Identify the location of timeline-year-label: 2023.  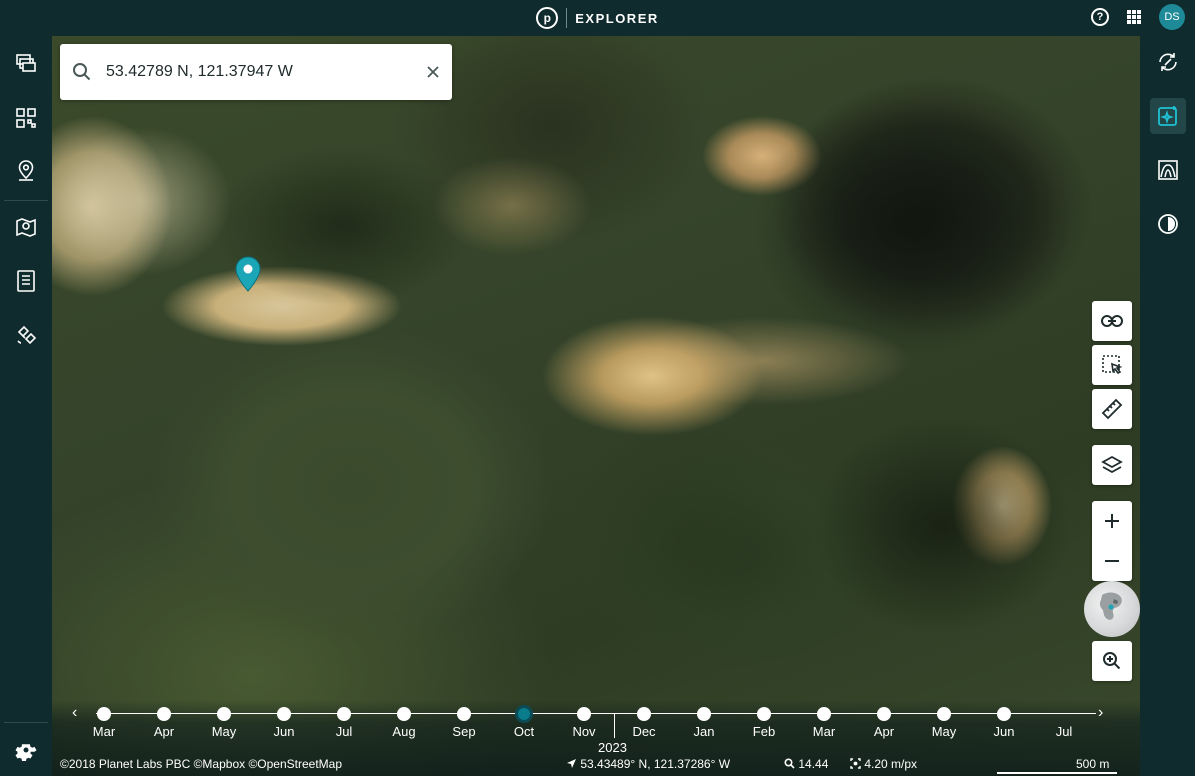
(612, 747).